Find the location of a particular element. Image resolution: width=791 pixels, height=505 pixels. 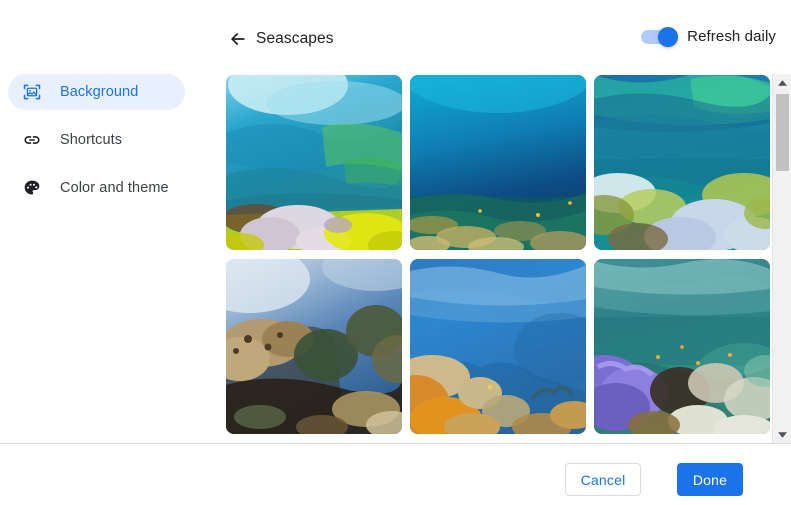

sidebar-item-shortcuts: Shortcuts is located at coordinates (96, 140).